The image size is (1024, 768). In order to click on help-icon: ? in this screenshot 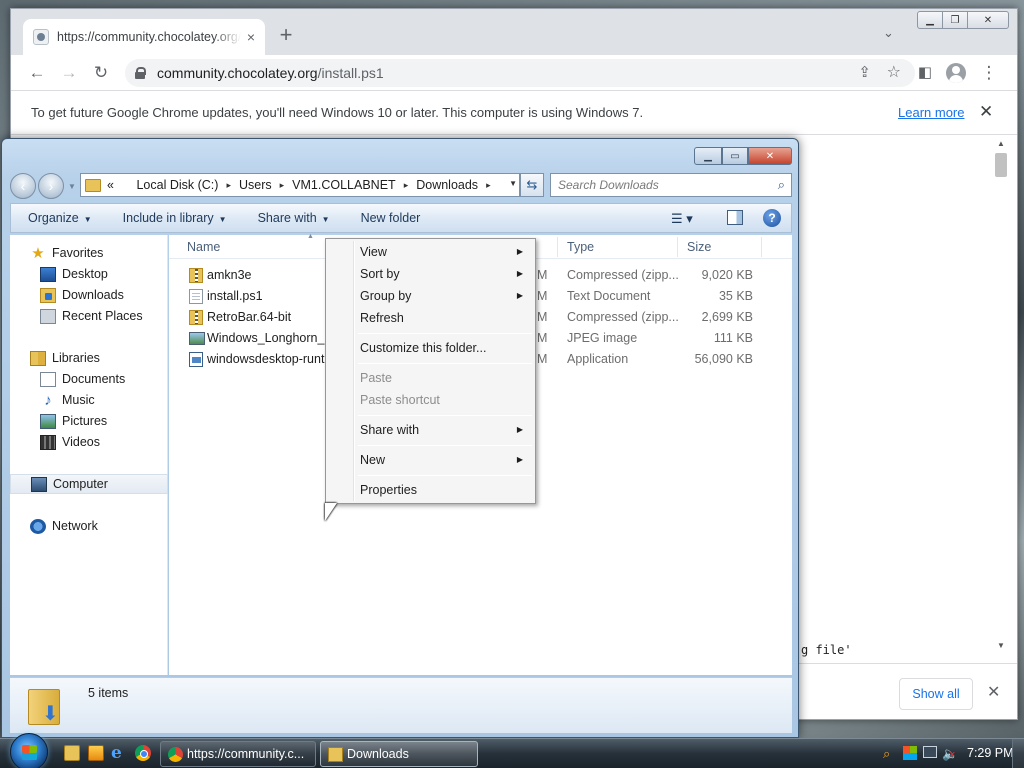, I will do `click(772, 218)`.